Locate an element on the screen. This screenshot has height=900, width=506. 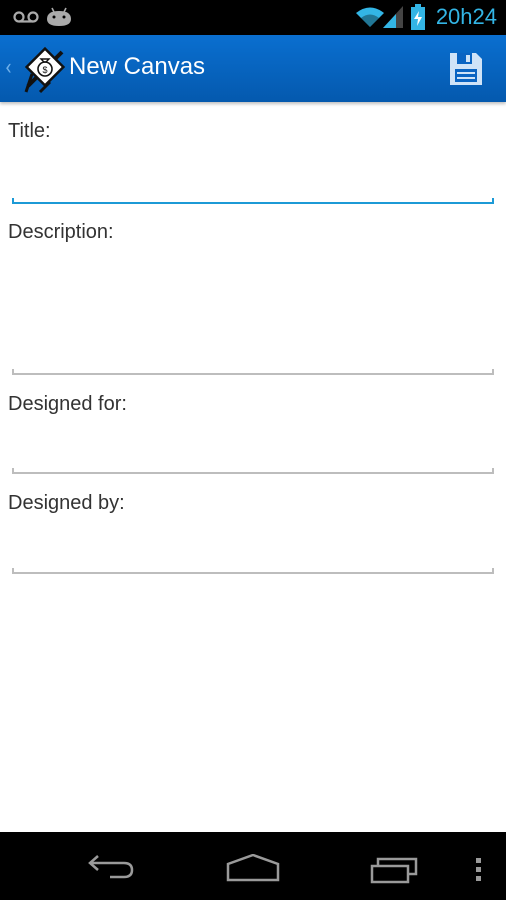
action-bar: ‹ $ New Canvas is located at coordinates (253, 68).